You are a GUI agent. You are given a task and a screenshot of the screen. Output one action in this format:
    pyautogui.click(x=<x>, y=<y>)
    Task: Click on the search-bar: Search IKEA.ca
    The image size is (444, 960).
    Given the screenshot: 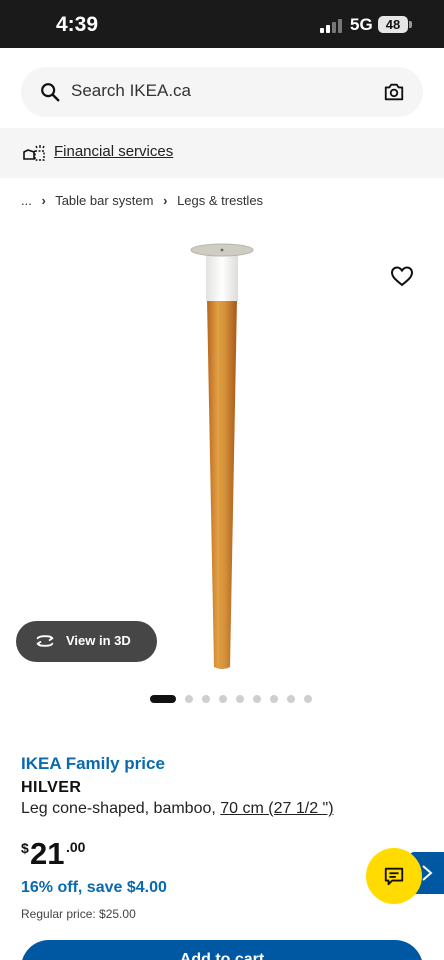 What is the action you would take?
    pyautogui.click(x=222, y=92)
    